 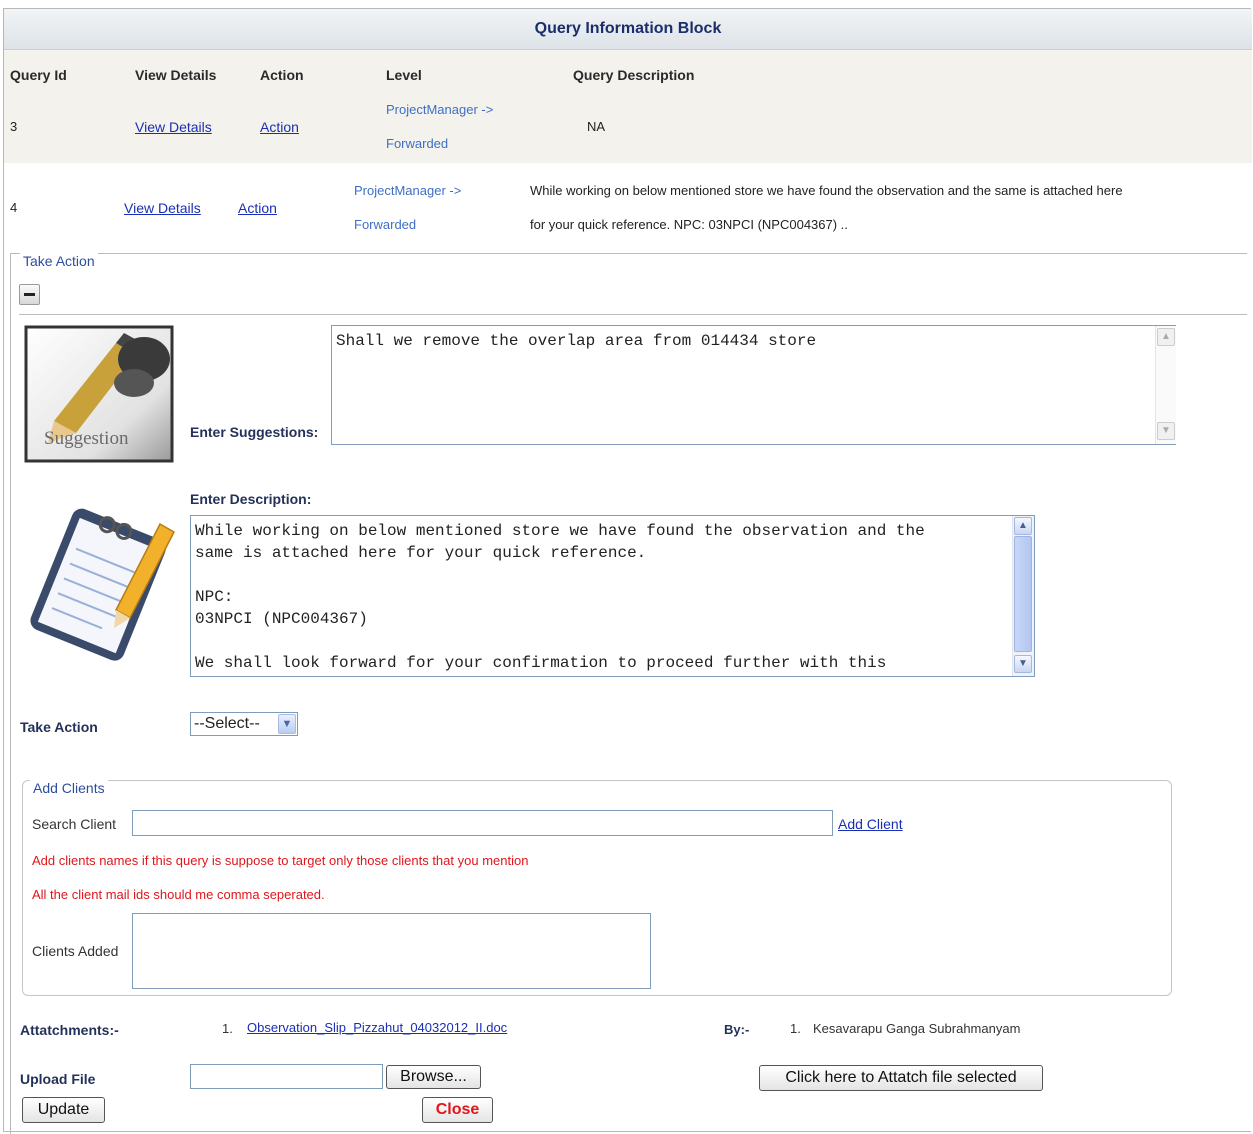 I want to click on scroll-thumb, so click(x=1023, y=594).